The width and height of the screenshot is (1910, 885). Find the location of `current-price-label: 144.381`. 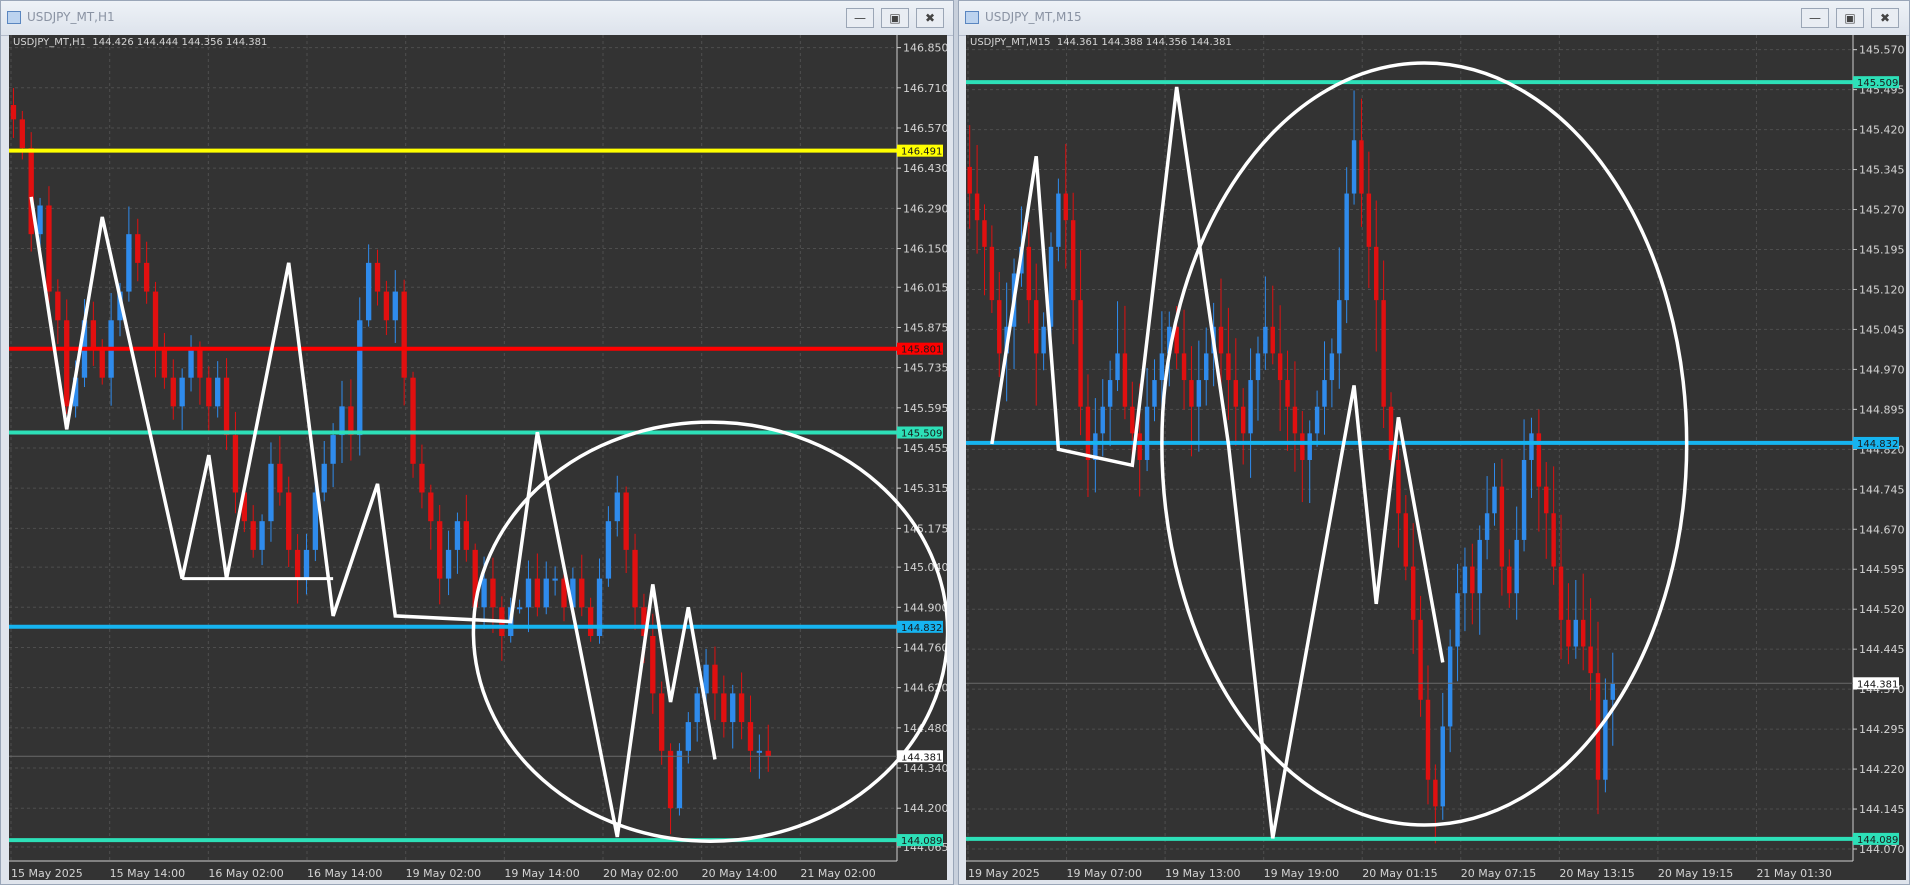

current-price-label: 144.381 is located at coordinates (921, 757).